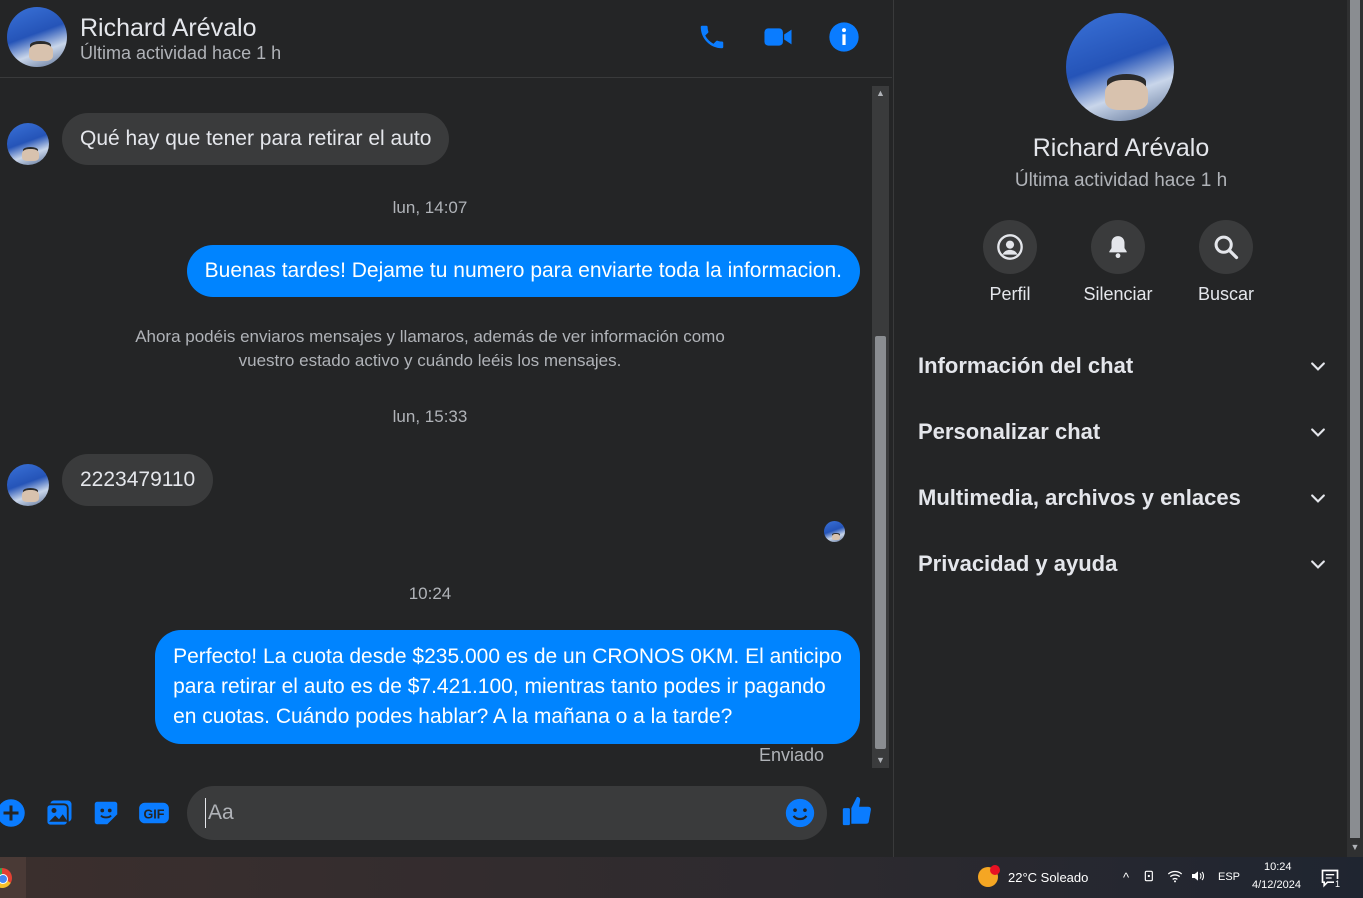 This screenshot has width=1363, height=898. Describe the element at coordinates (1229, 877) in the screenshot. I see `language-indicator: ESP` at that location.